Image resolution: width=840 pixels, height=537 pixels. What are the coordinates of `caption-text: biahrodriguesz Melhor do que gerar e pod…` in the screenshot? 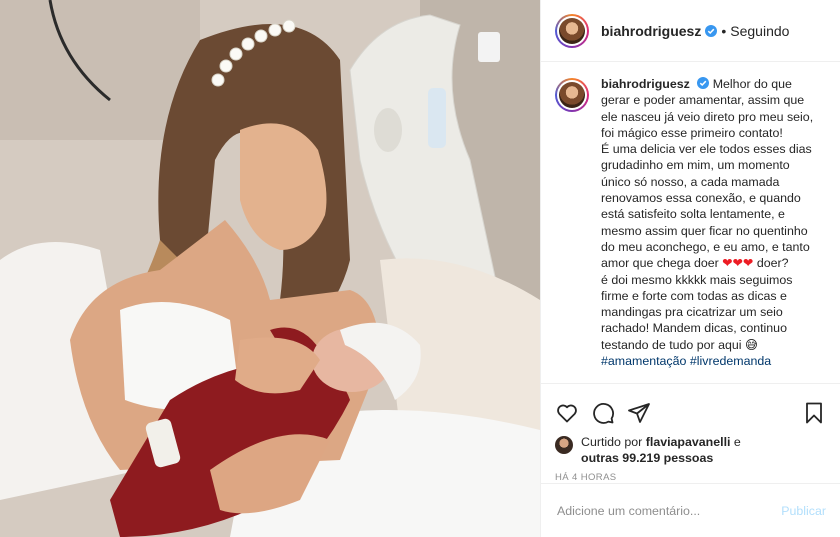 It's located at (707, 229).